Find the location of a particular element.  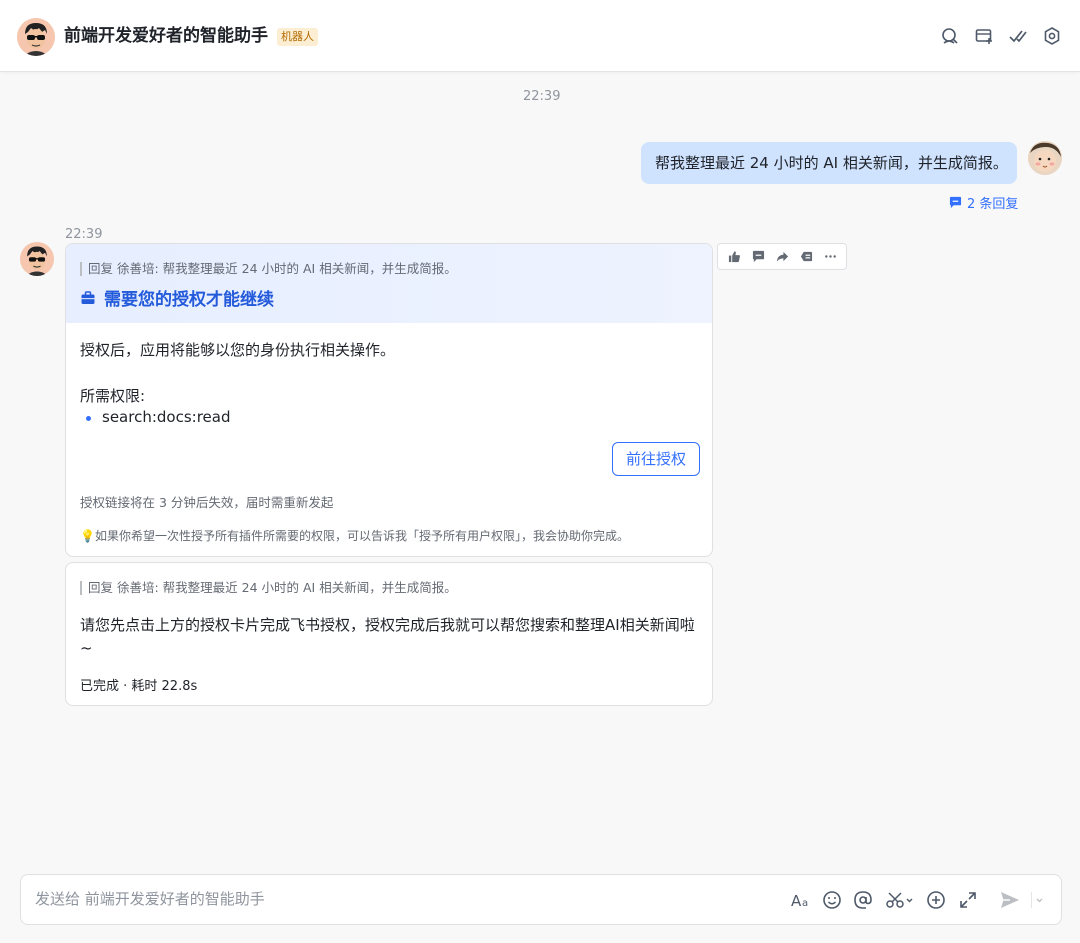

send-icon is located at coordinates (1010, 900).